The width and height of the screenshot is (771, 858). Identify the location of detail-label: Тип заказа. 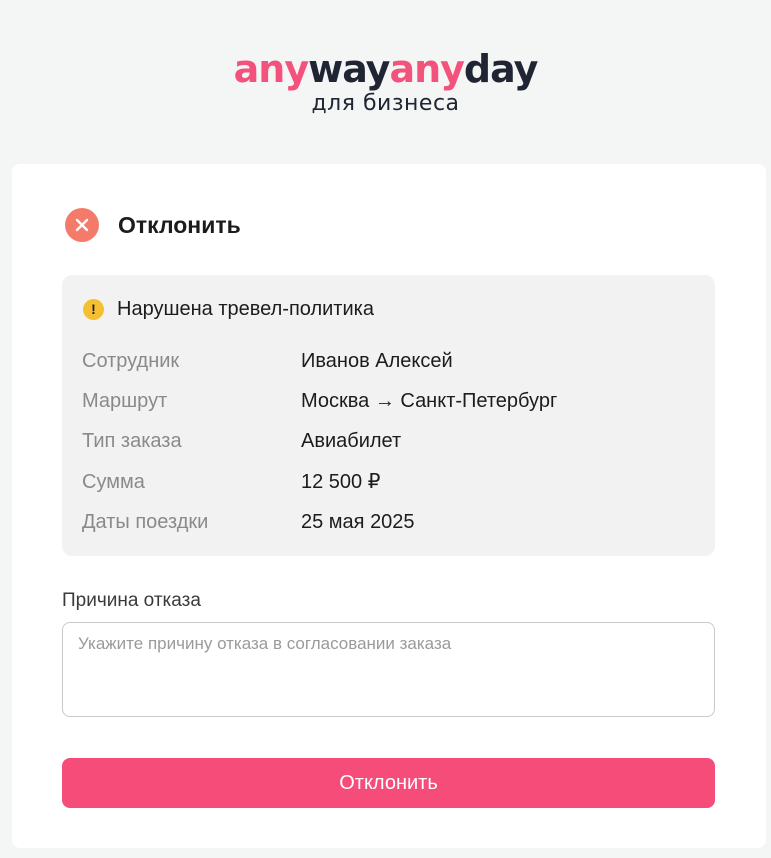
(132, 441).